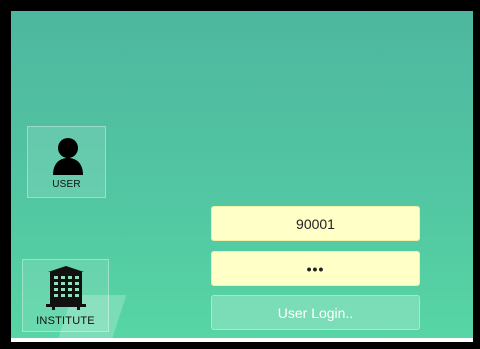 Image resolution: width=480 pixels, height=349 pixels. Describe the element at coordinates (66, 184) in the screenshot. I see `user-tile-label: USER` at that location.